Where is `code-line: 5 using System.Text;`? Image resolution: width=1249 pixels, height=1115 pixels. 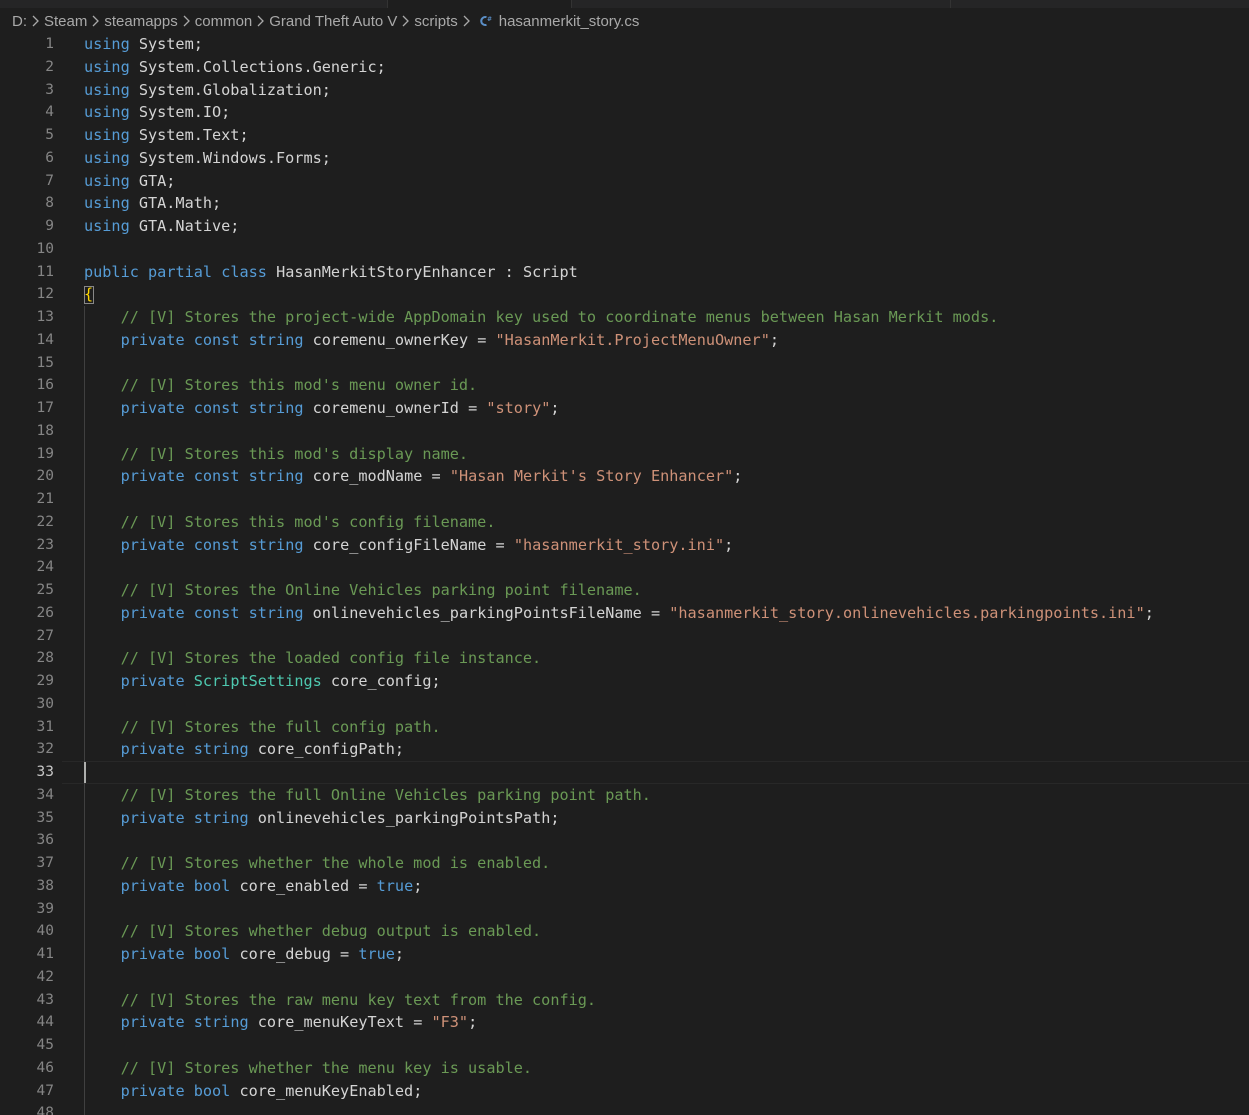
code-line: 5 using System.Text; is located at coordinates (624, 135).